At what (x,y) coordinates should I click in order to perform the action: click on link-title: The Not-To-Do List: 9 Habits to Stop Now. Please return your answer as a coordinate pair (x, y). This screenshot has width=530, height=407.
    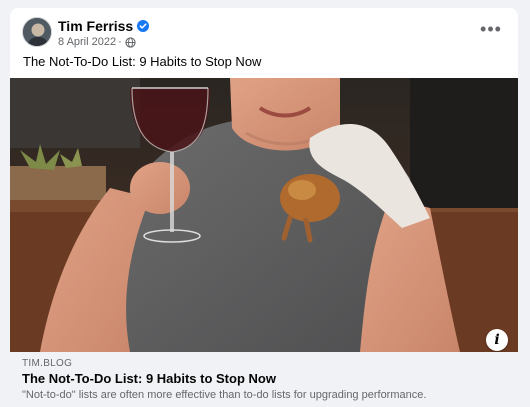
    Looking at the image, I should click on (149, 378).